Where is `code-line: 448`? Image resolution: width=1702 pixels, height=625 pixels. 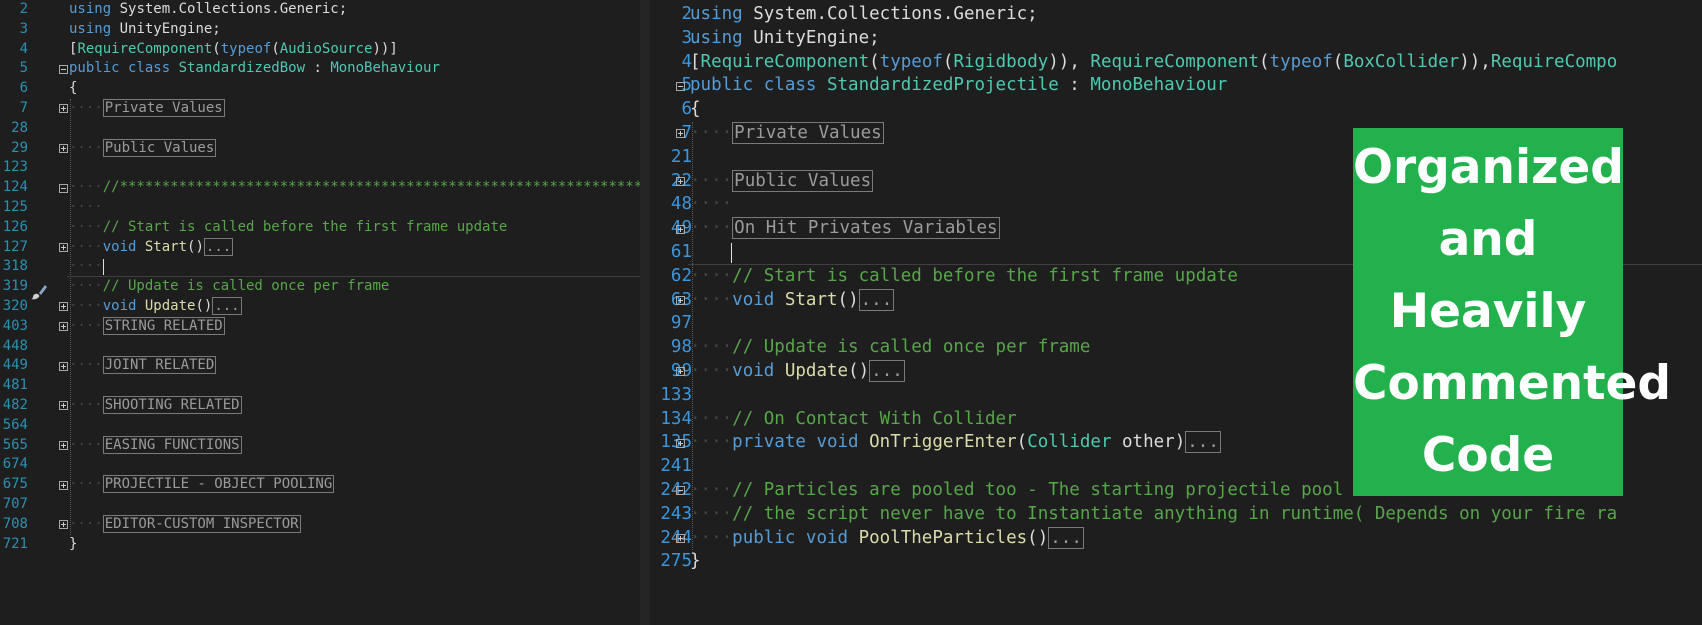
code-line: 448 is located at coordinates (320, 347).